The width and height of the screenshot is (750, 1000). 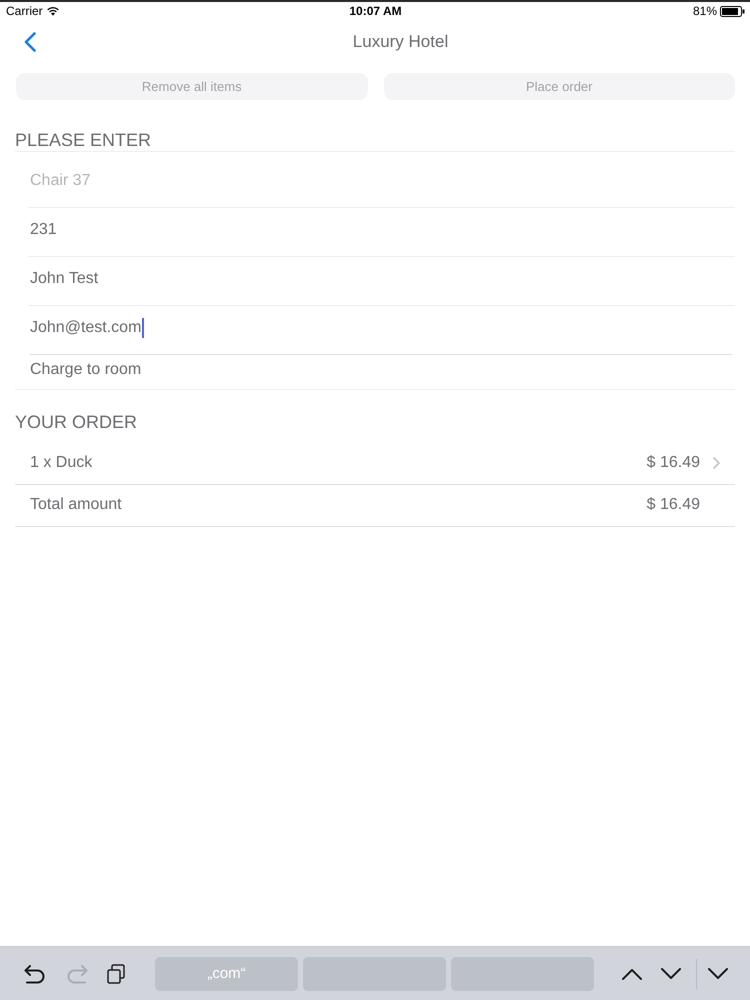 What do you see at coordinates (381, 232) in the screenshot?
I see `input-field: 231` at bounding box center [381, 232].